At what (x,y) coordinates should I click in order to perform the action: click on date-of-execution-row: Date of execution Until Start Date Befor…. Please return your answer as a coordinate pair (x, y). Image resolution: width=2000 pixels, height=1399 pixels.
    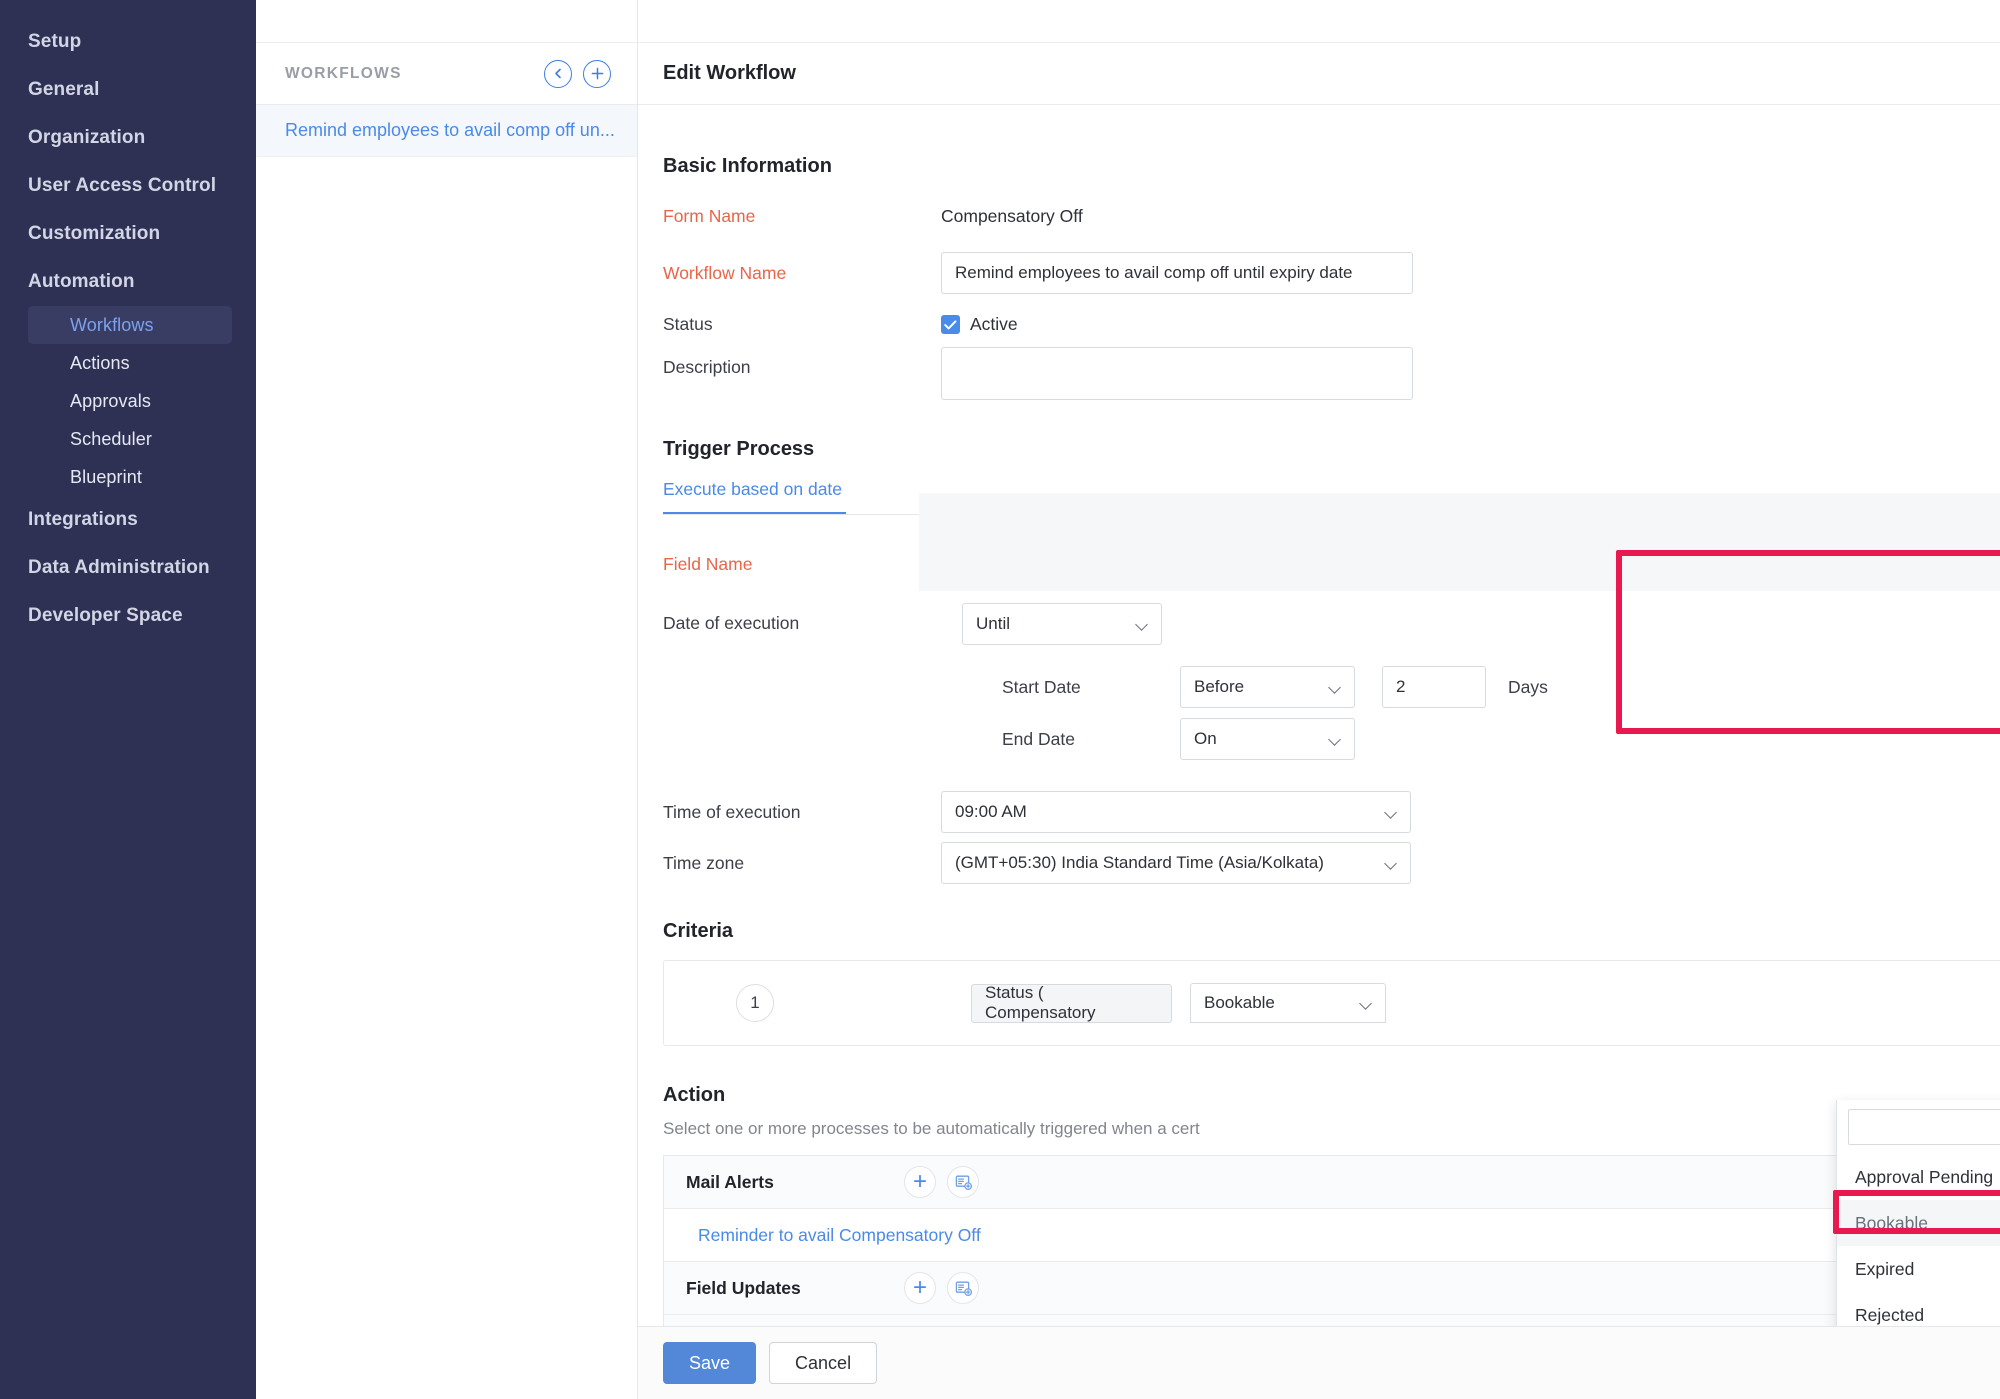
    Looking at the image, I should click on (1331, 681).